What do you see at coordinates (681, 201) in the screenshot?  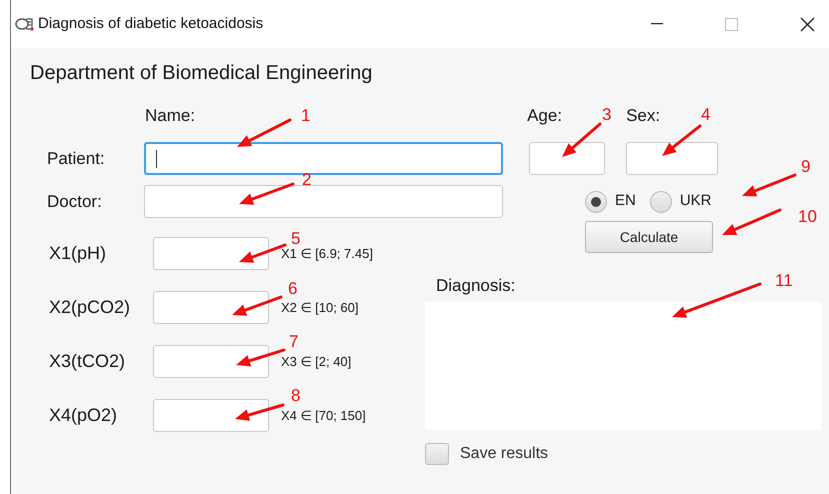 I see `language-radio: UKR` at bounding box center [681, 201].